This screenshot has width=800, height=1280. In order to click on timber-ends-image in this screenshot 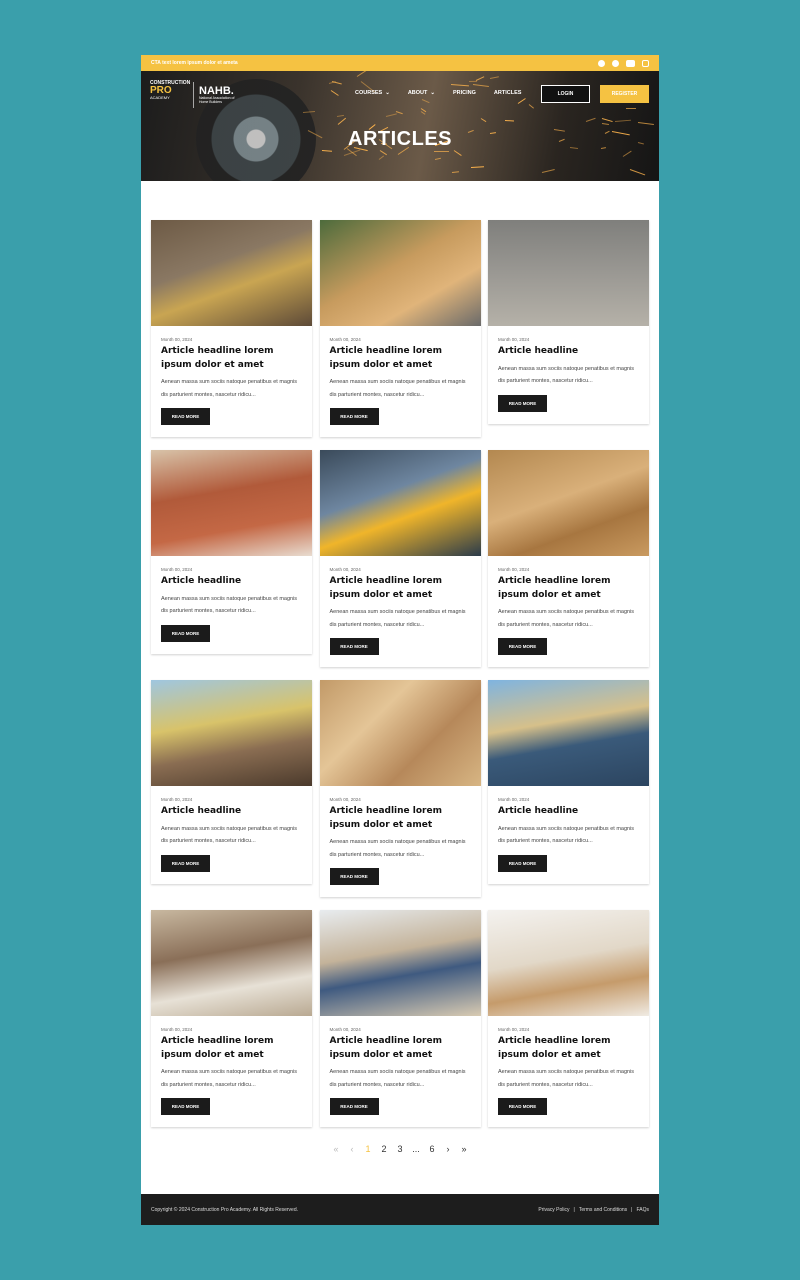, I will do `click(400, 733)`.